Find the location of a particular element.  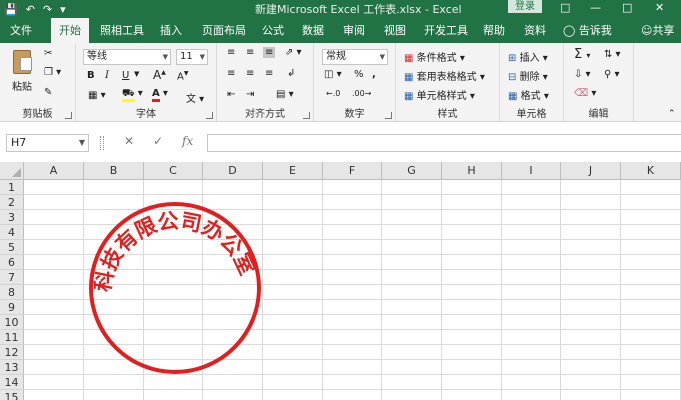

ribbon-display-options-icon: □ is located at coordinates (565, 7).